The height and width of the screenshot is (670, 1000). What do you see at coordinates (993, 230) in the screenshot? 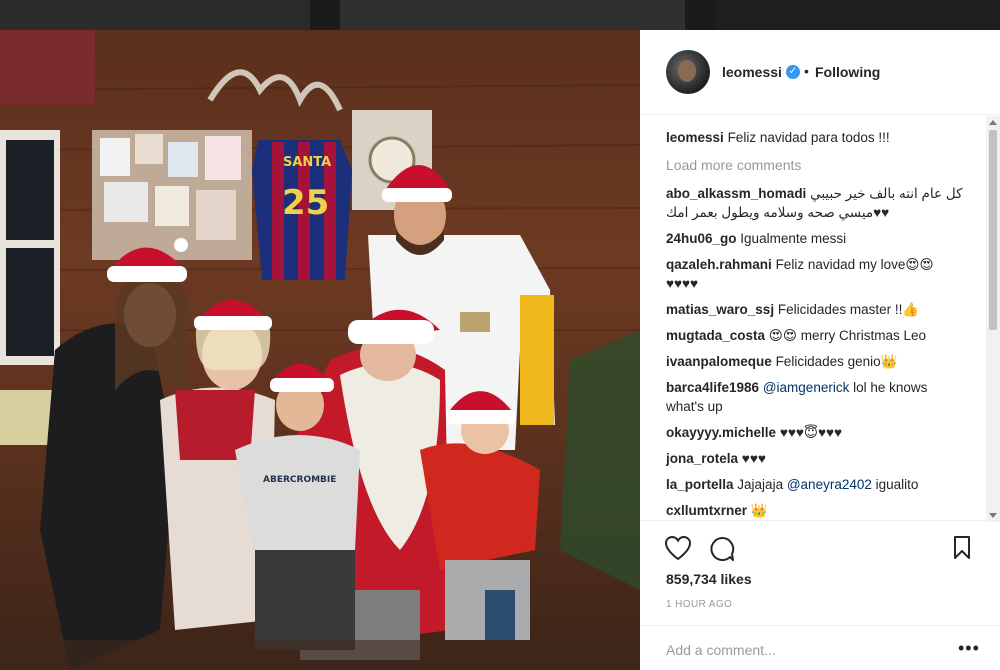
I see `scrollbar-thumb` at bounding box center [993, 230].